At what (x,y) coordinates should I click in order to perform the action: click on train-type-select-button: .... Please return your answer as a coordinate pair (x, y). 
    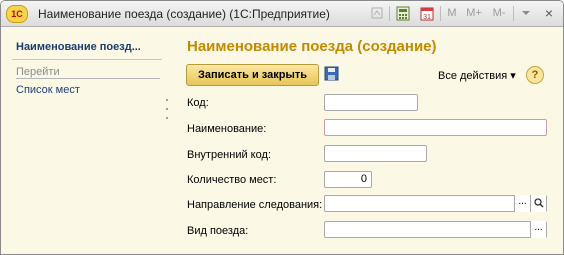
    Looking at the image, I should click on (538, 229).